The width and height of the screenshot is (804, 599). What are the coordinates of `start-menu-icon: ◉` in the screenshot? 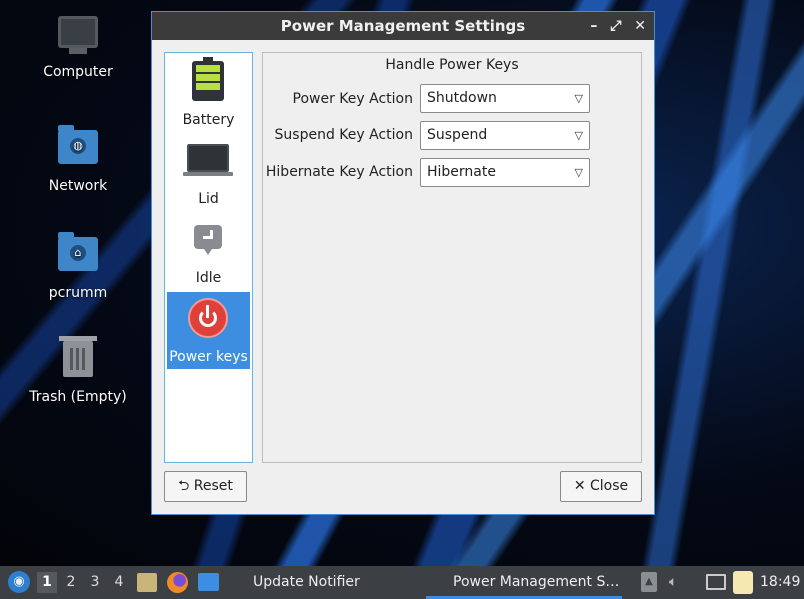 It's located at (19, 582).